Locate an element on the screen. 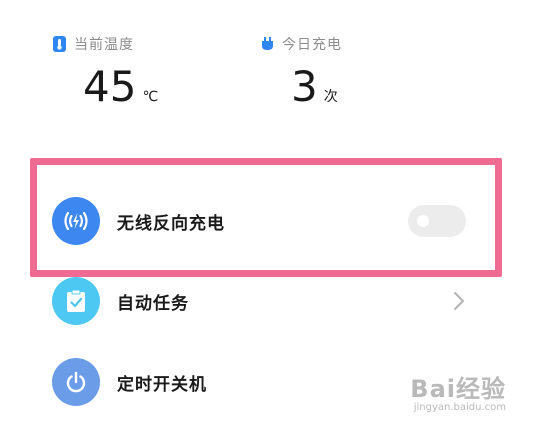  chevron-right-icon is located at coordinates (459, 301).